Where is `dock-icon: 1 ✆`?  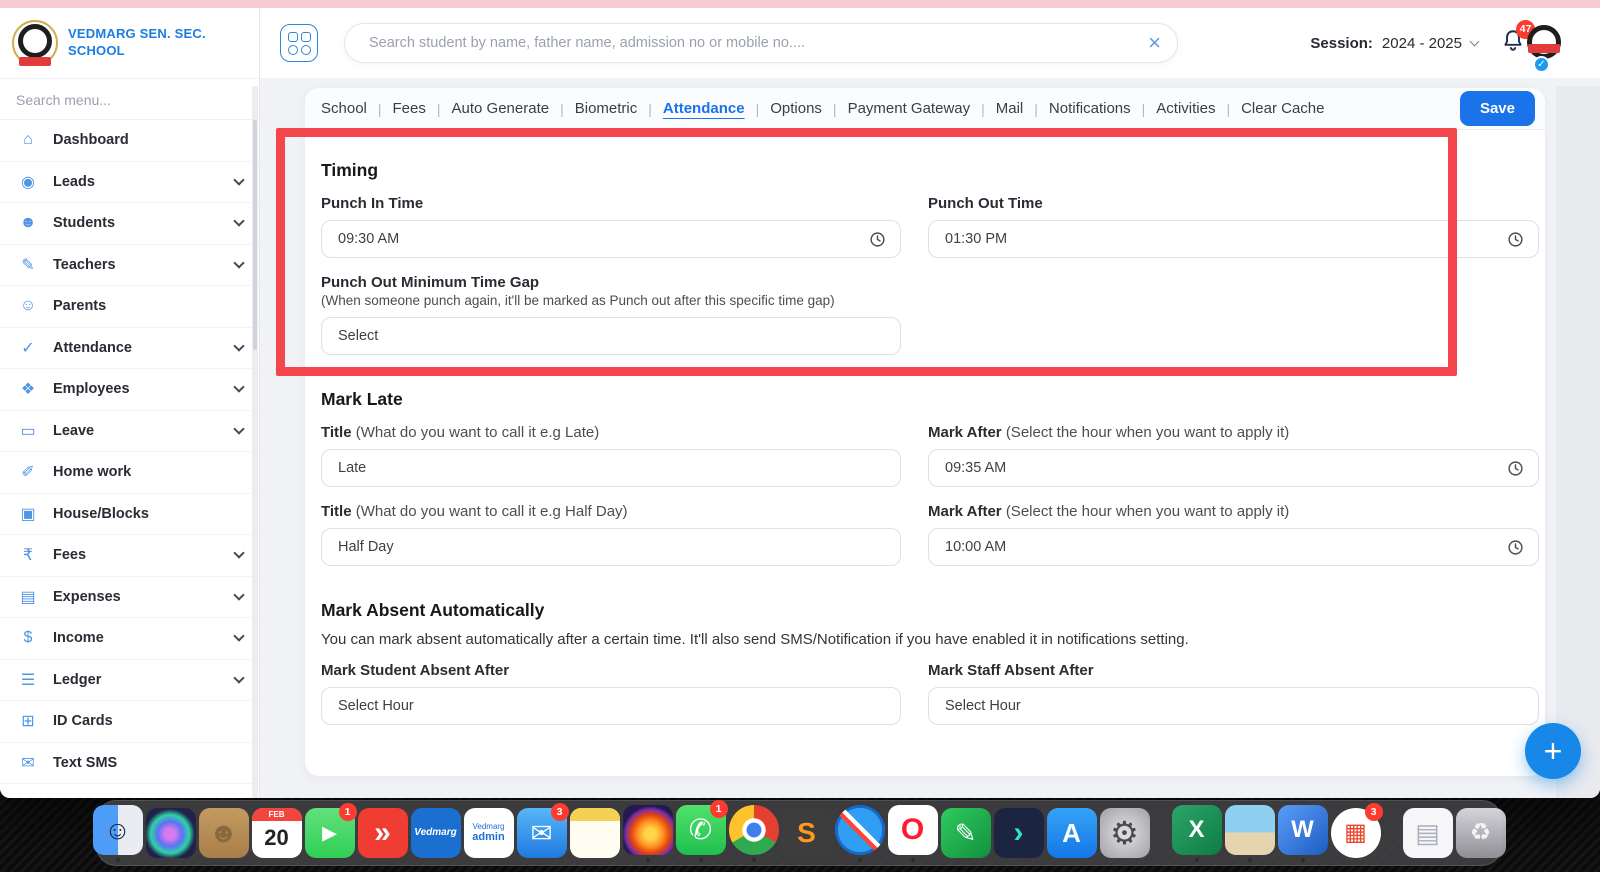
dock-icon: 1 ✆ is located at coordinates (701, 830).